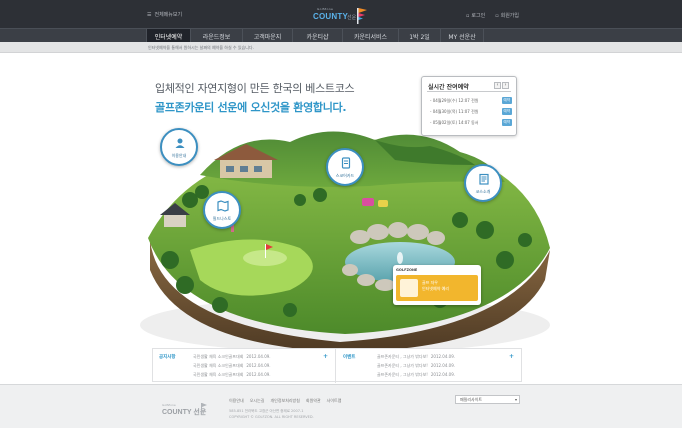 This screenshot has height=428, width=682. What do you see at coordinates (167, 357) in the screenshot?
I see `notice-heading: 공지사항` at bounding box center [167, 357].